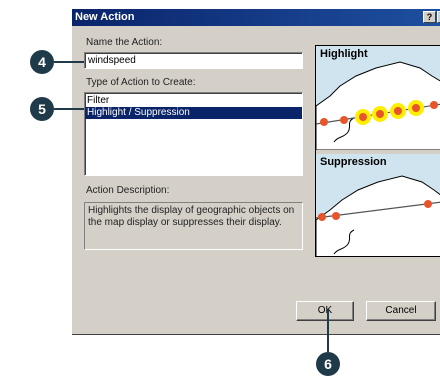  I want to click on suppression-map, so click(378, 215).